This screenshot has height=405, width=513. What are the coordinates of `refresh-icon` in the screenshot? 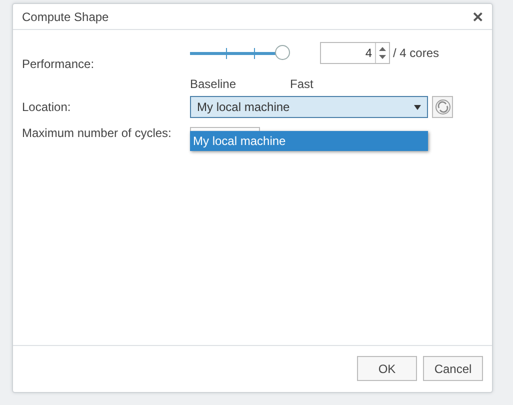 It's located at (442, 107).